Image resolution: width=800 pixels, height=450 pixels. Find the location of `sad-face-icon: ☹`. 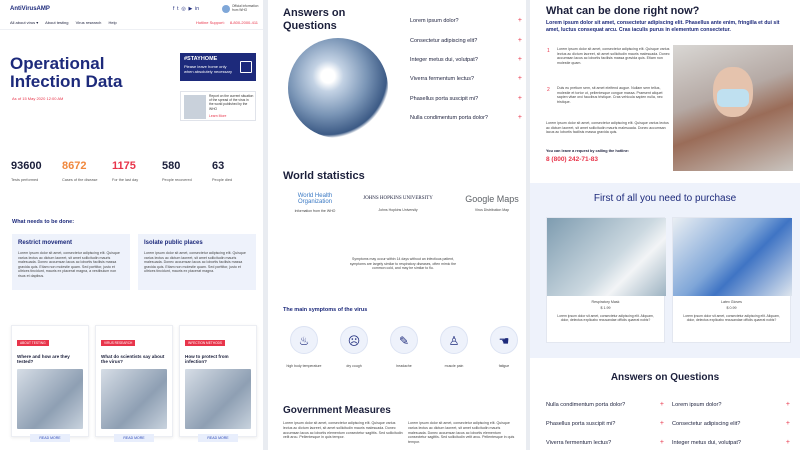

sad-face-icon: ☹ is located at coordinates (354, 340).